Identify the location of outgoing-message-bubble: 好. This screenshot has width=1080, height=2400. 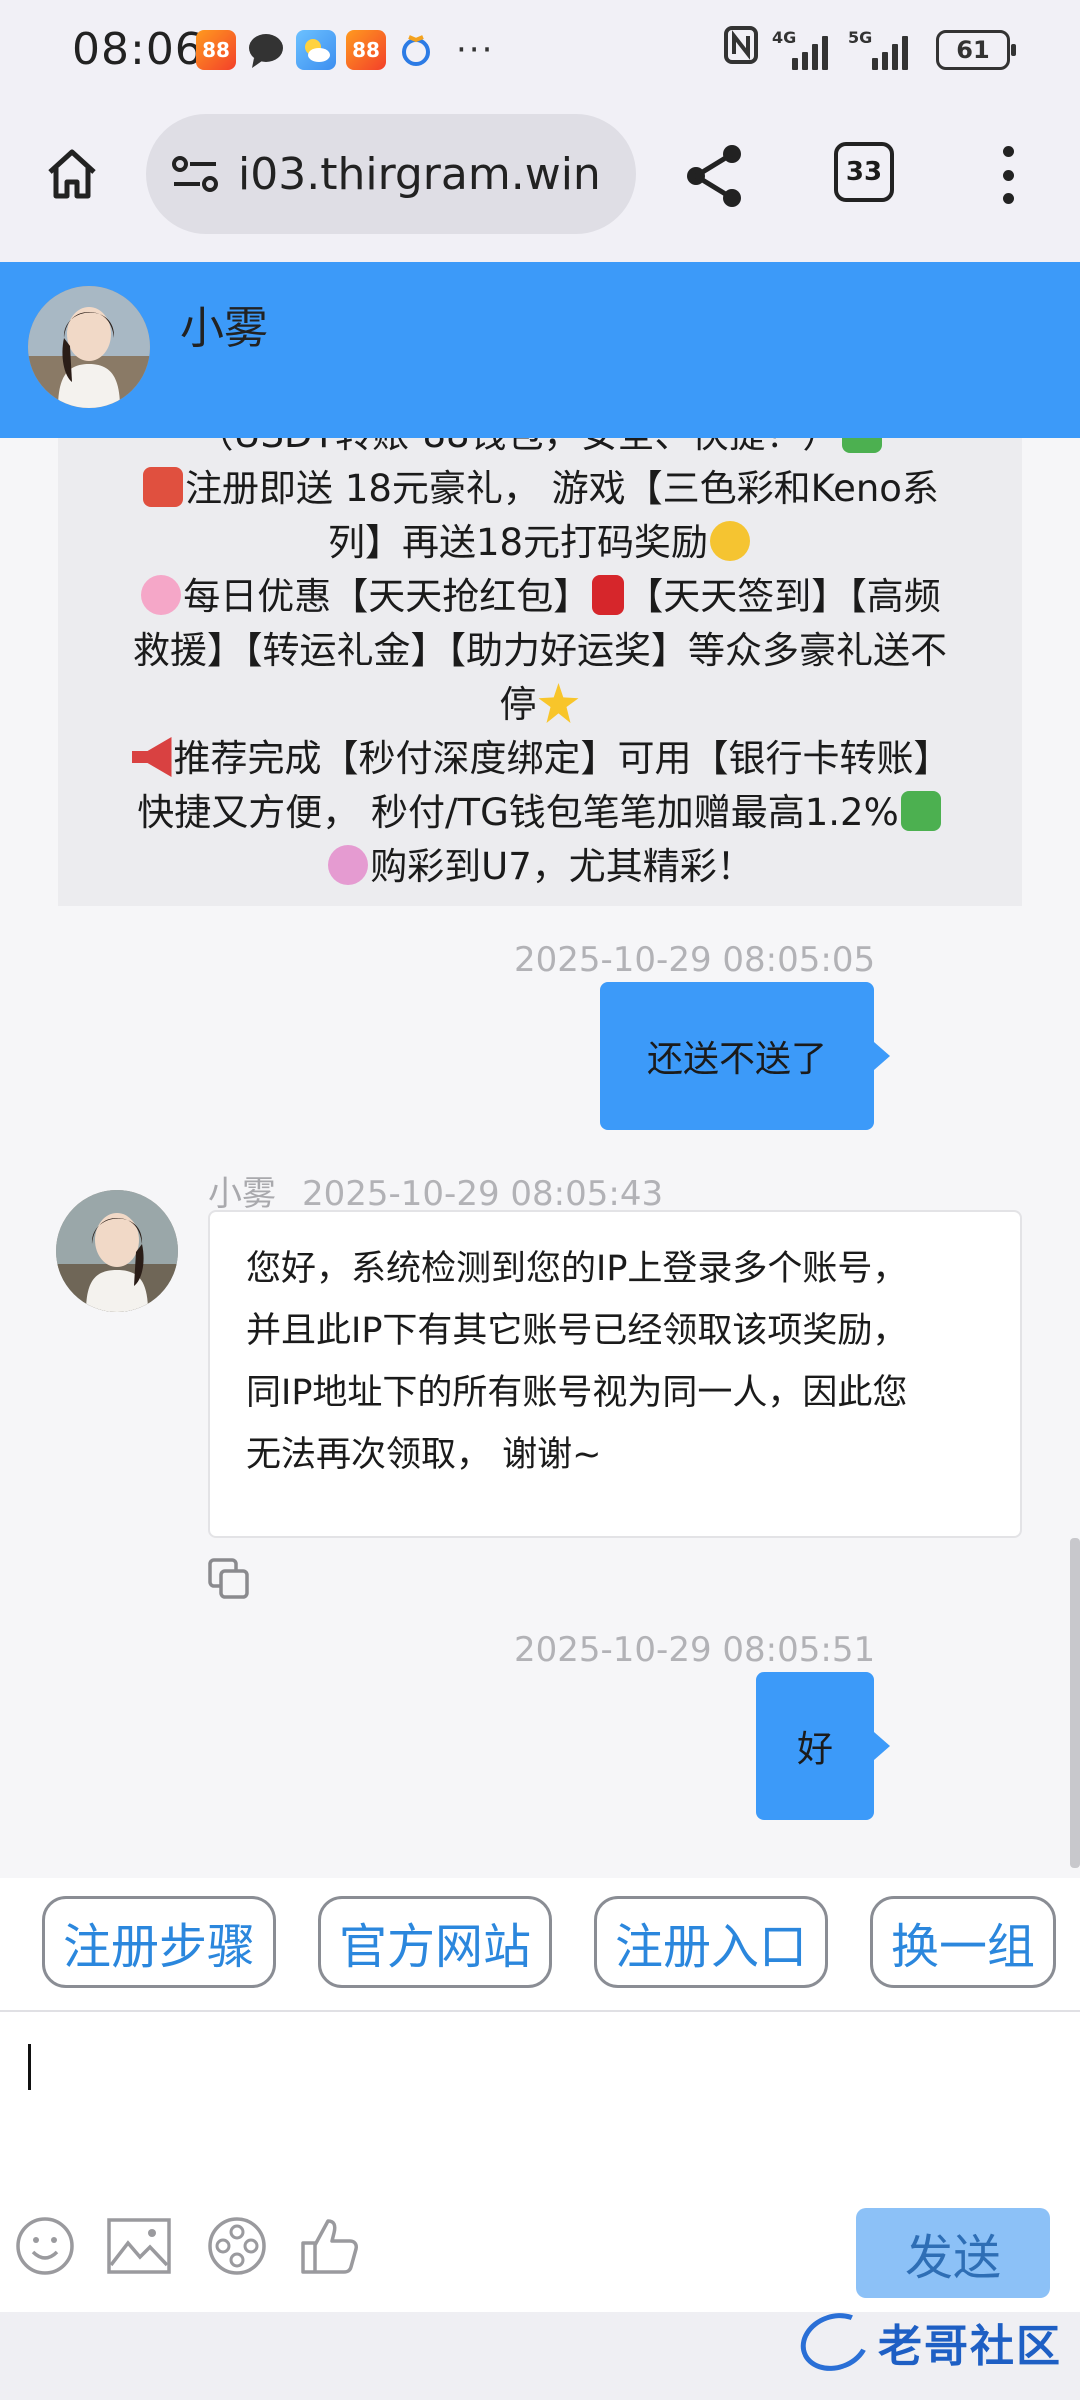
(823, 1746).